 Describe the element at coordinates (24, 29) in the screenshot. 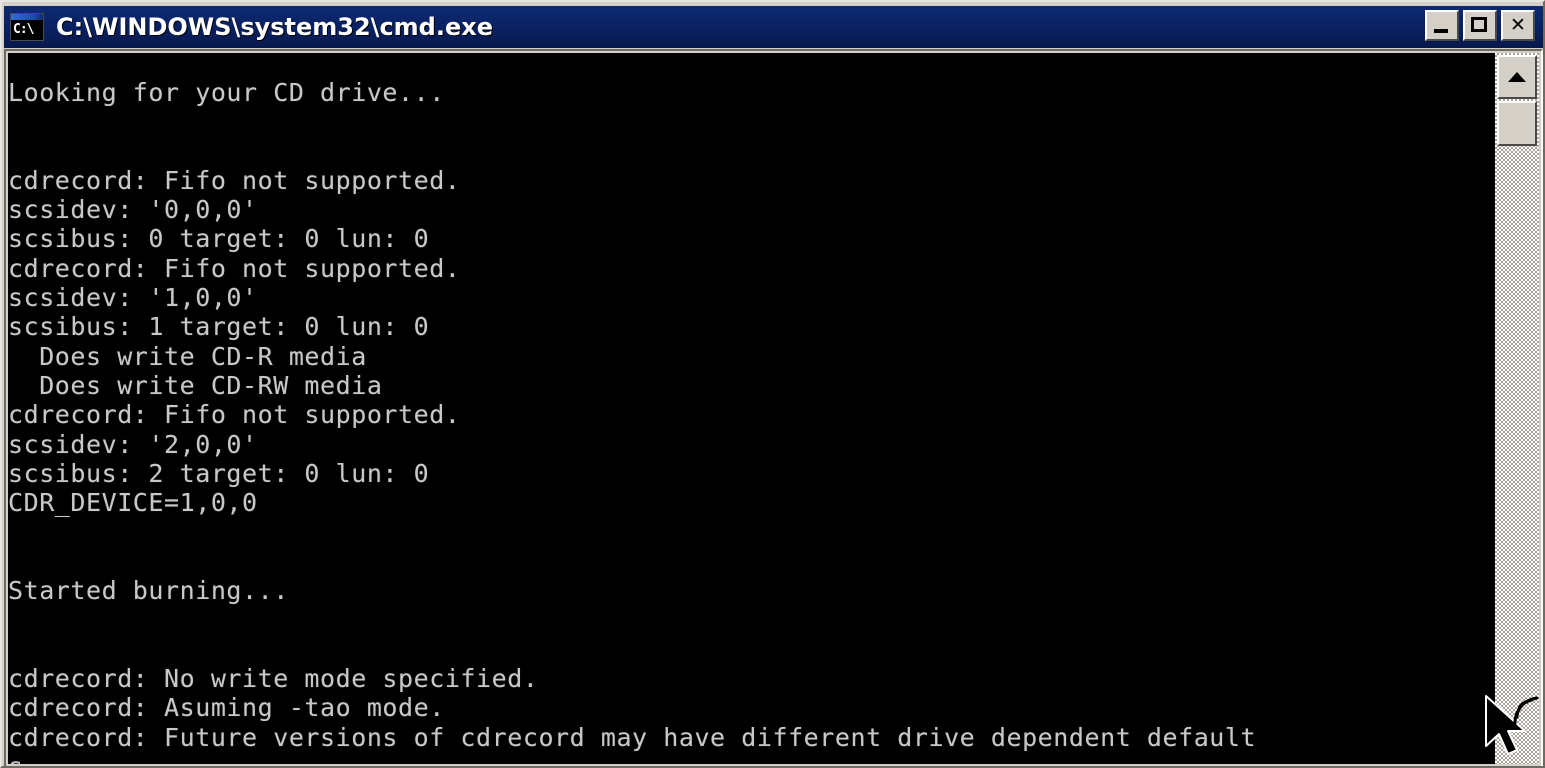

I see `icon-label: C:\` at that location.